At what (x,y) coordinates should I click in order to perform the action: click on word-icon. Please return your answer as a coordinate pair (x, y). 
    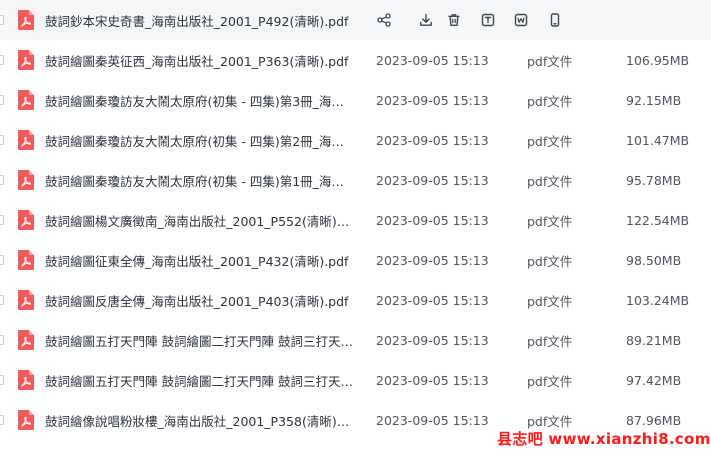
    Looking at the image, I should click on (521, 20).